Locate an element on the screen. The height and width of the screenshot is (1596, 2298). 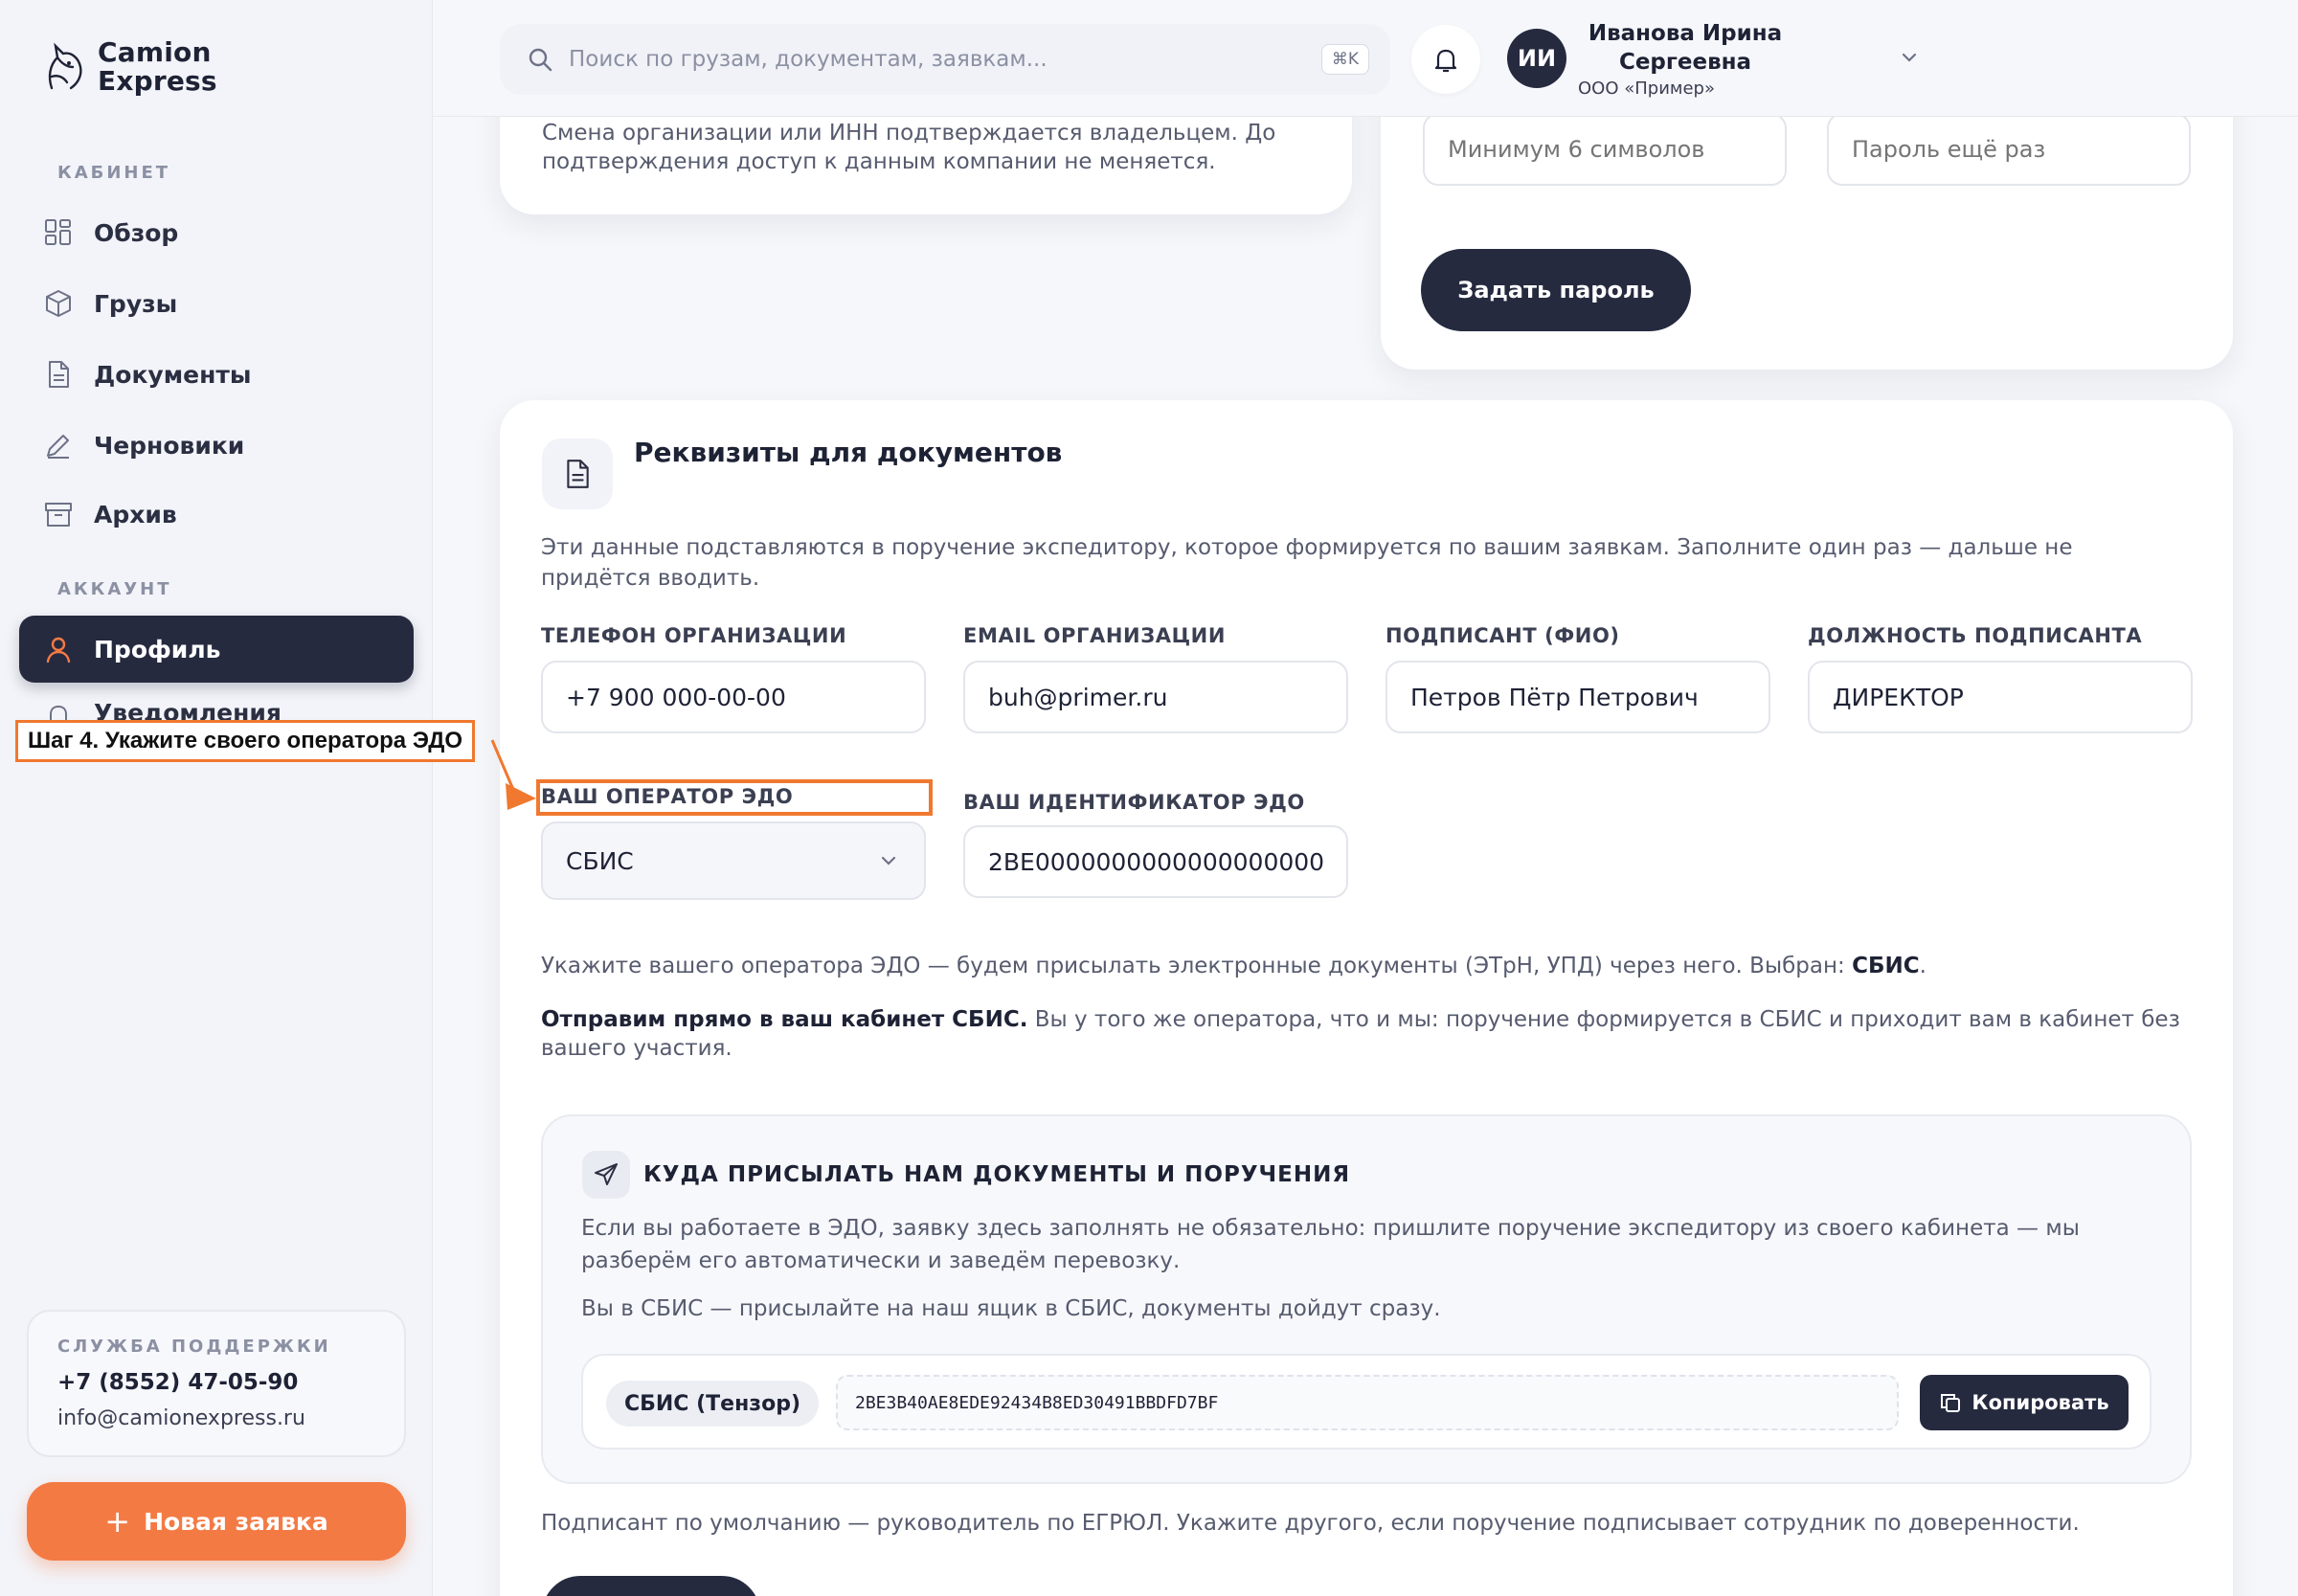
sidebar-item-cargo: Грузы is located at coordinates (217, 303).